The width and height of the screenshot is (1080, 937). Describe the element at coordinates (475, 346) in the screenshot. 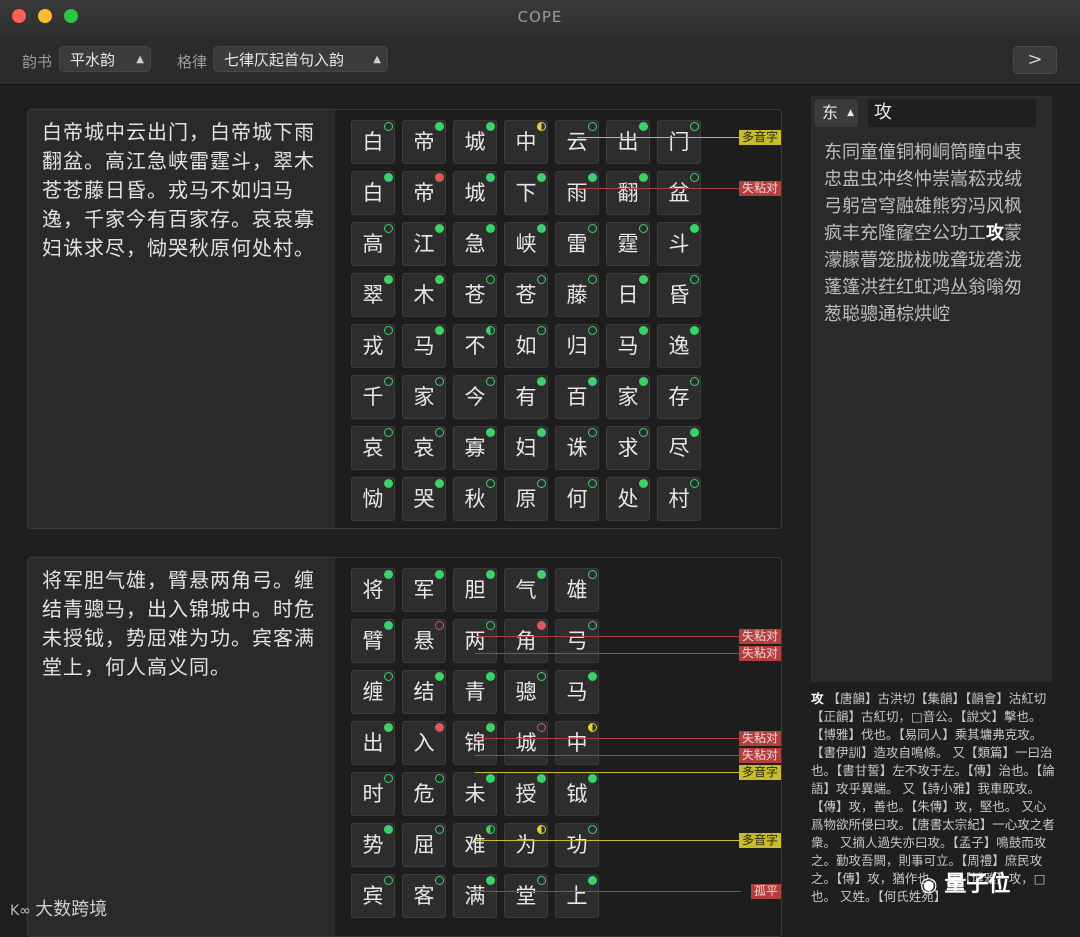

I see `char-cell: 不` at that location.